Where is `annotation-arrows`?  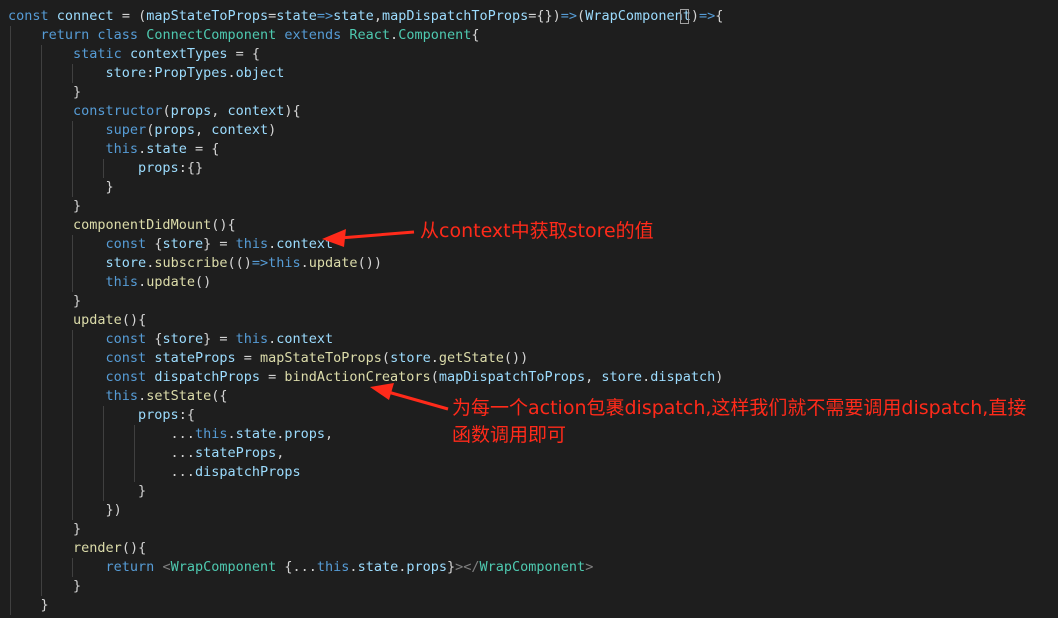
annotation-arrows is located at coordinates (385, 320).